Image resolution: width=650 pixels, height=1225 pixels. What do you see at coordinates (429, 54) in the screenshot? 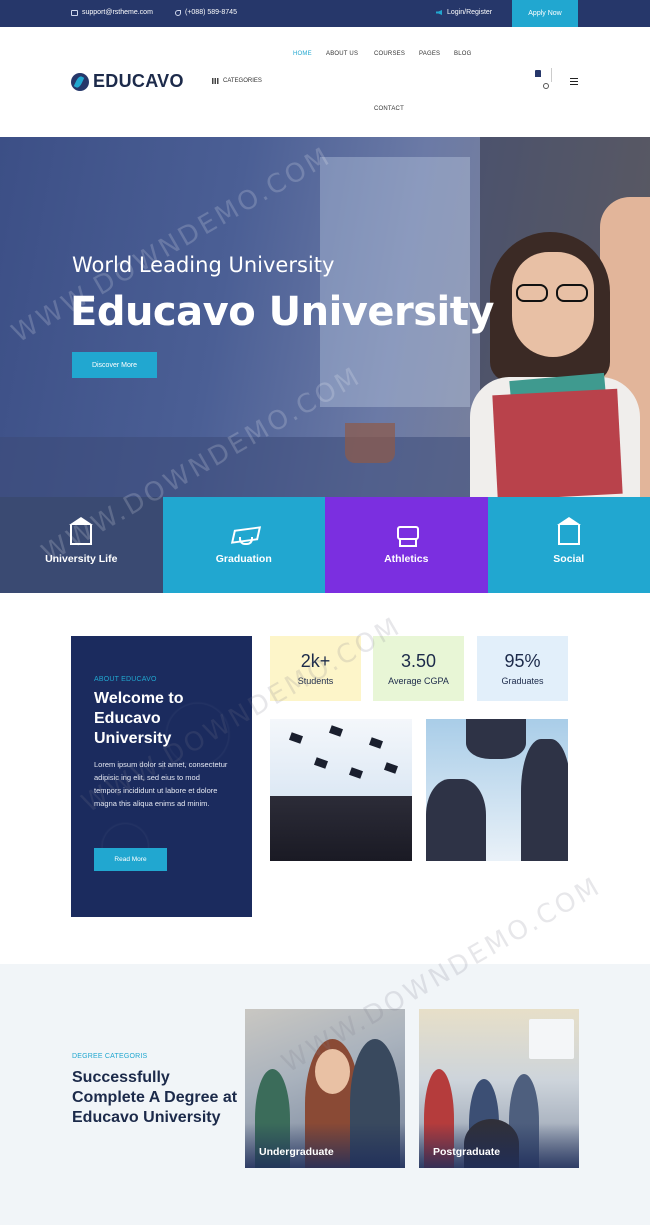
I see `nav-pages: PAGES` at bounding box center [429, 54].